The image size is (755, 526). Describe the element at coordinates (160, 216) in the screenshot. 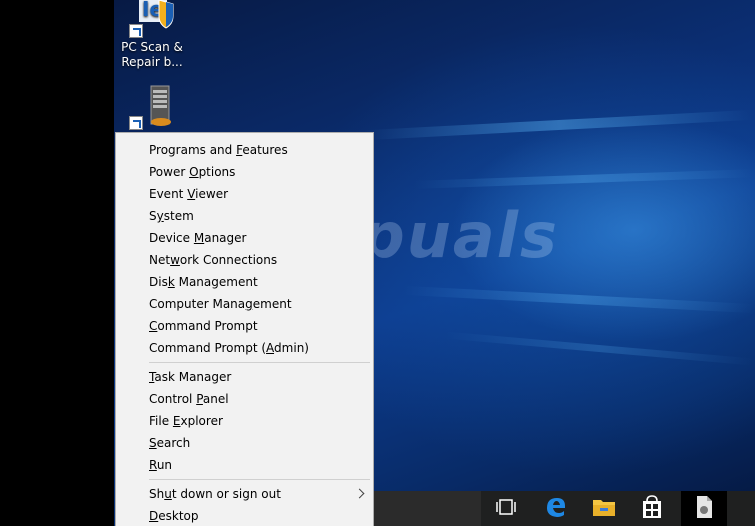

I see `menu-item-access-key: y` at that location.